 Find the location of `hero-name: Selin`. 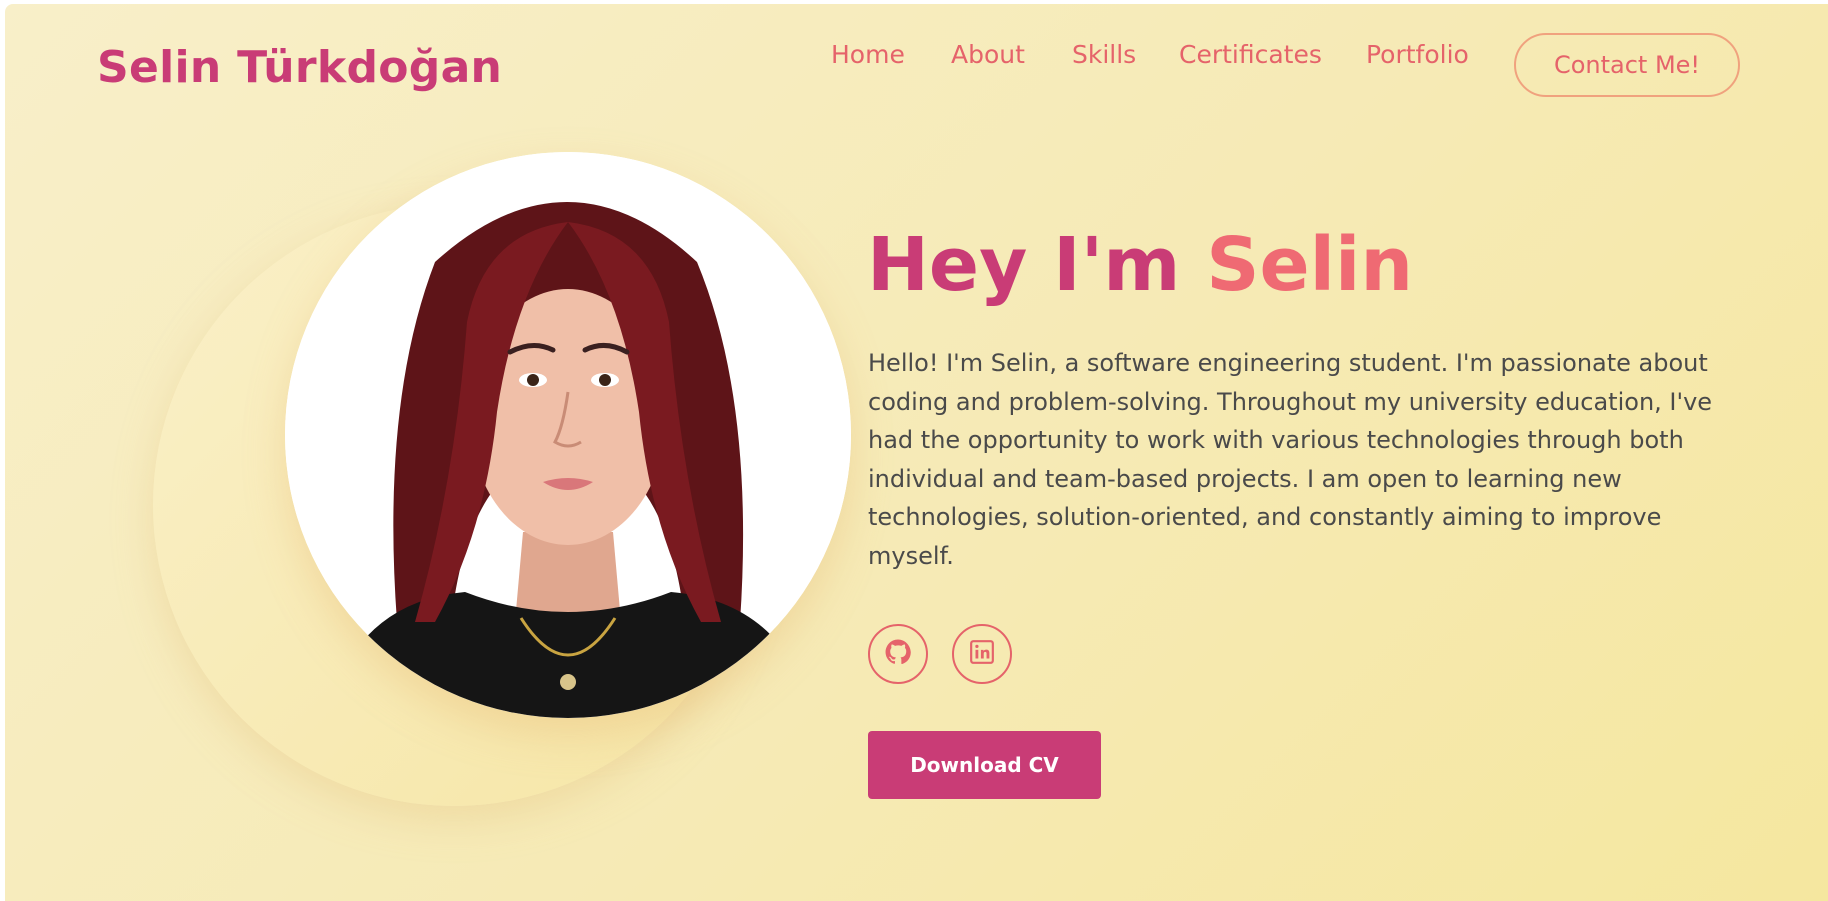

hero-name: Selin is located at coordinates (1310, 265).